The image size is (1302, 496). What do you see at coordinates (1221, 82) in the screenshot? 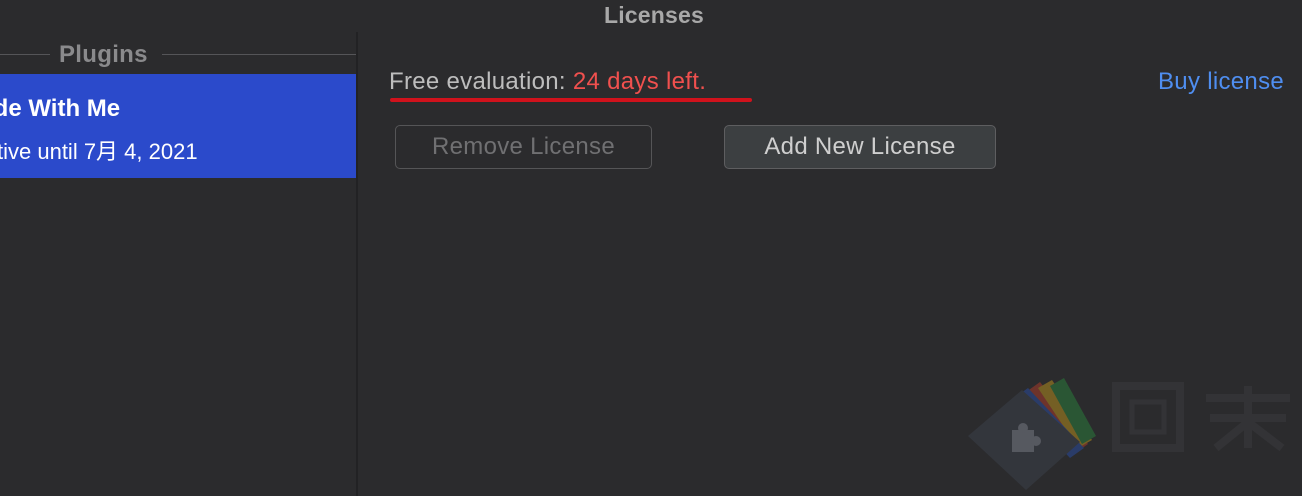
I see `buy-license-link: Buy license` at bounding box center [1221, 82].